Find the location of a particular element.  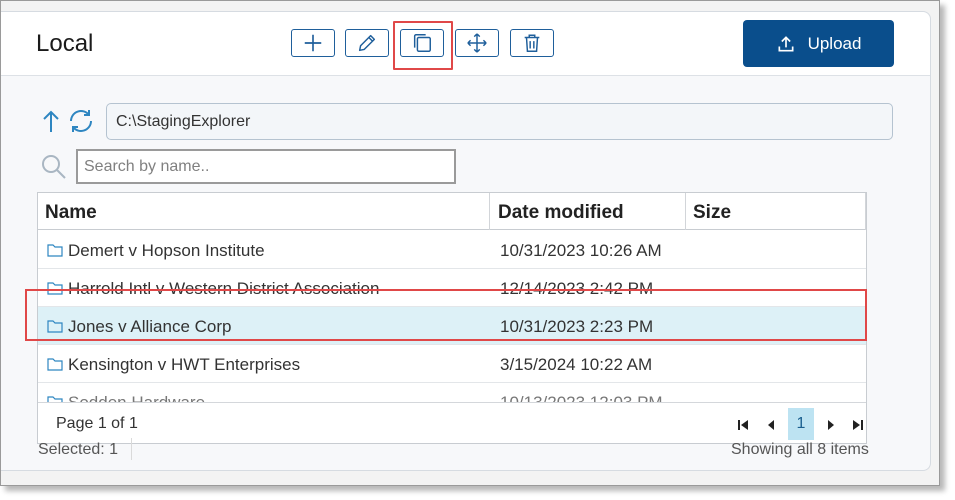

first-page-button is located at coordinates (743, 425).